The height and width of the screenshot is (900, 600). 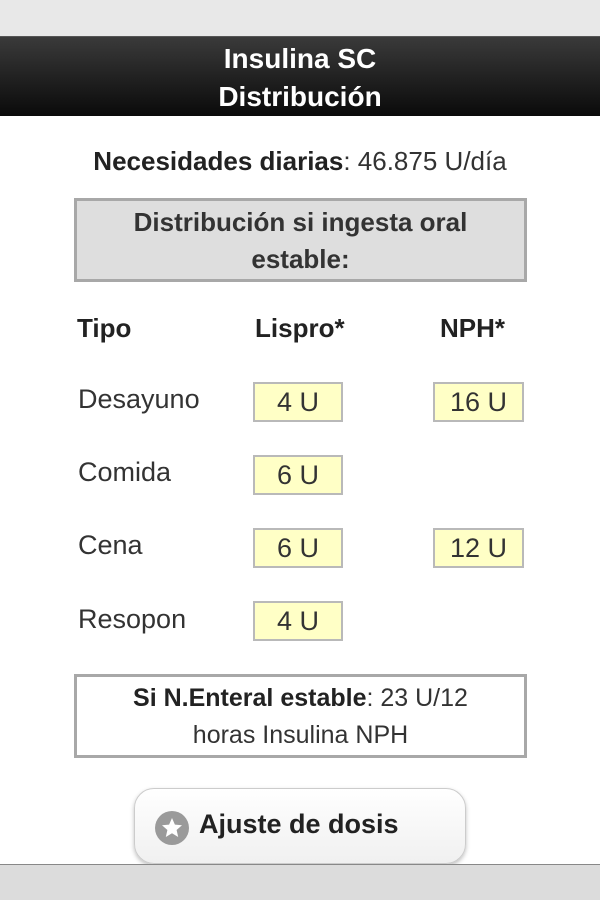 I want to click on resopon-lispro-dose: 4 U, so click(x=298, y=621).